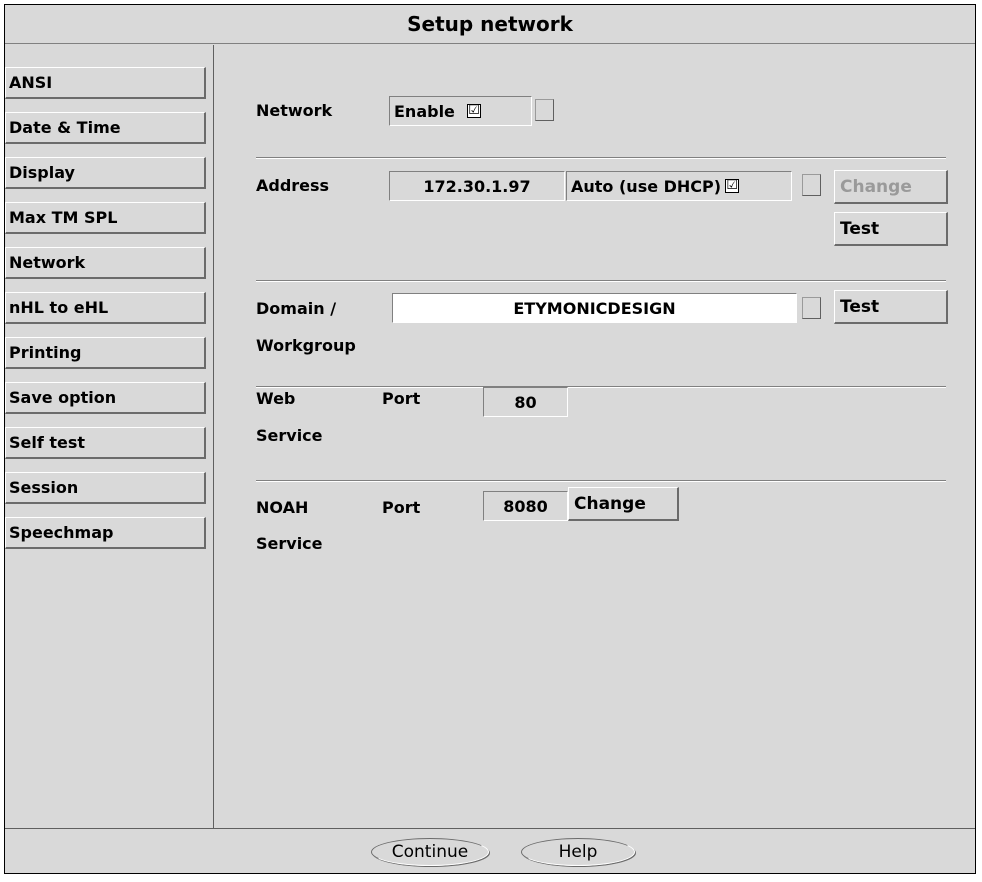  Describe the element at coordinates (460, 111) in the screenshot. I see `network-enable-group: Enable ☑` at that location.